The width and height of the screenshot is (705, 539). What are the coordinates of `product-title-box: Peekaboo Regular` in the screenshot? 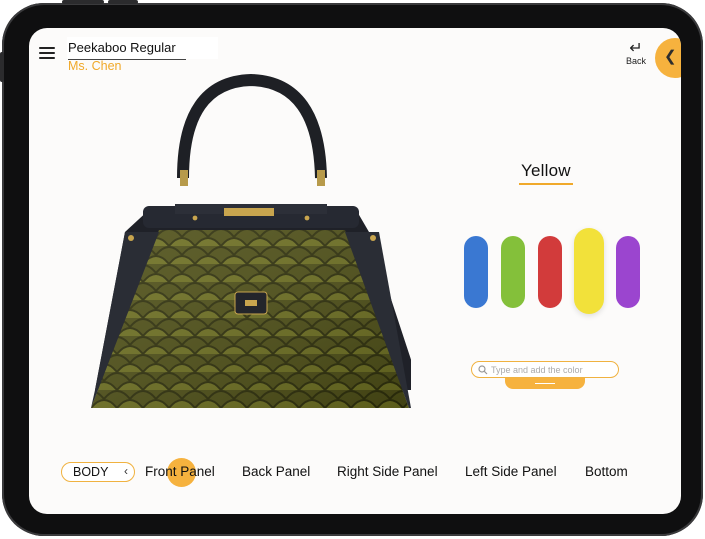 It's located at (142, 48).